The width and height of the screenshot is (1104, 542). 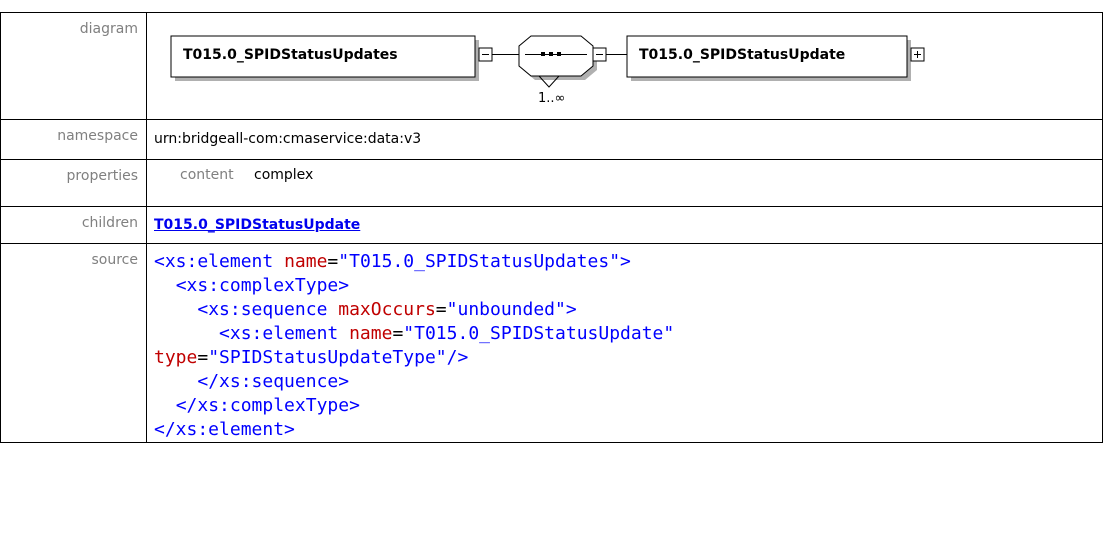 I want to click on properties-row: properties content complex, so click(x=551, y=183).